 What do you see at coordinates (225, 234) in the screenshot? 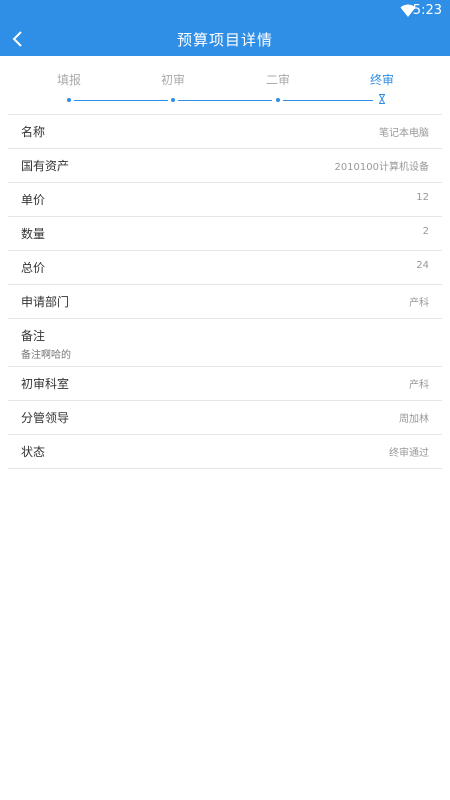
I see `detail-row-quantity: 数量 2` at bounding box center [225, 234].